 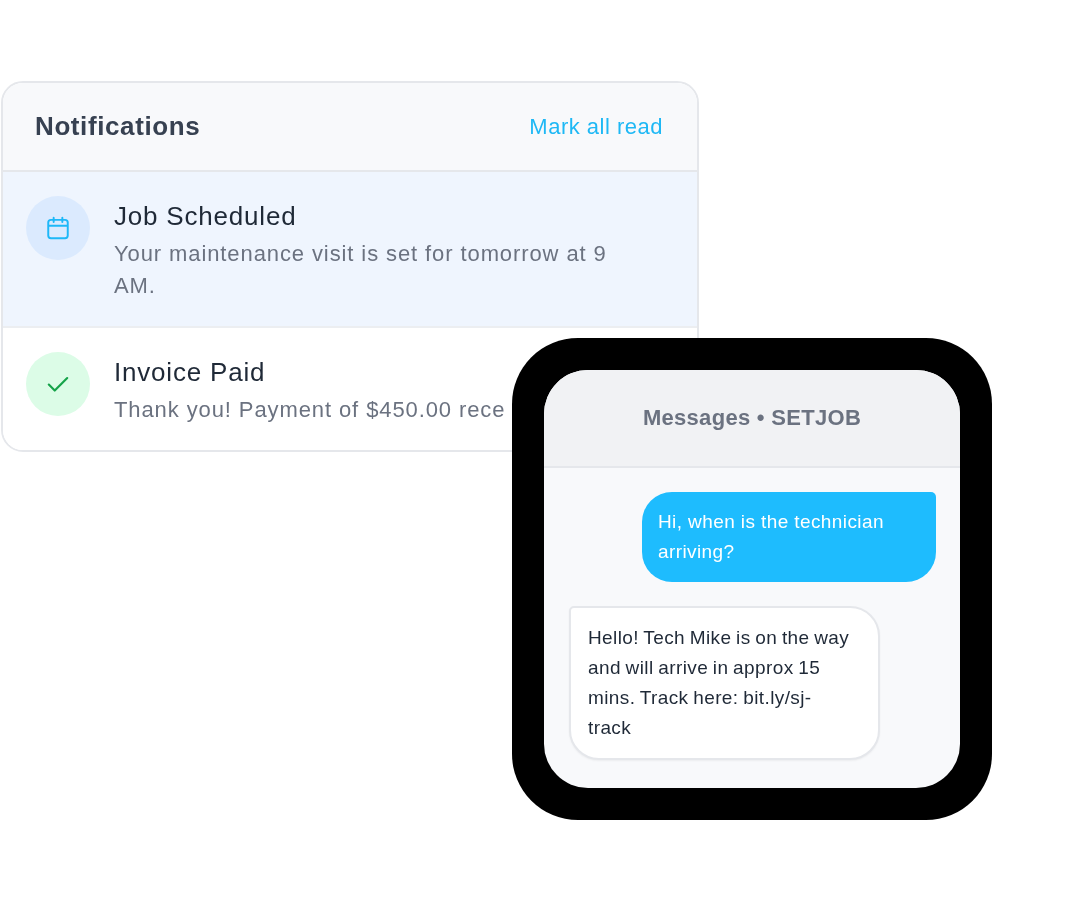 I want to click on notification-title: Invoice Paid, so click(x=190, y=372).